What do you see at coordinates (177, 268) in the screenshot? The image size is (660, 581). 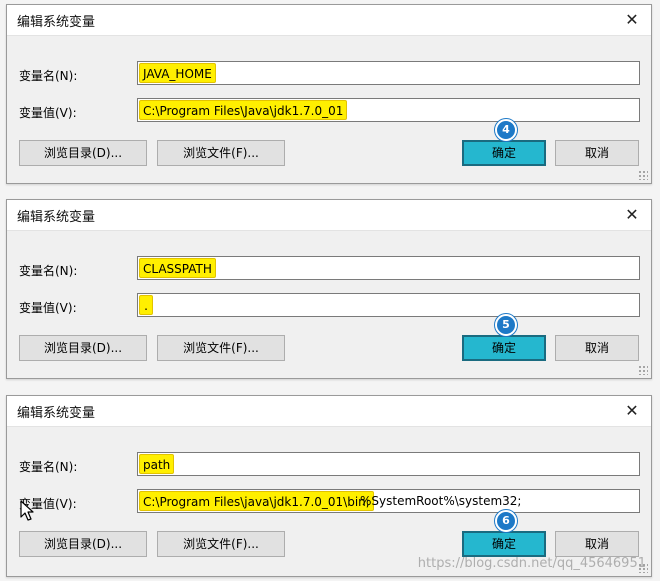 I see `variable-name-highlight: CLASSPATH` at bounding box center [177, 268].